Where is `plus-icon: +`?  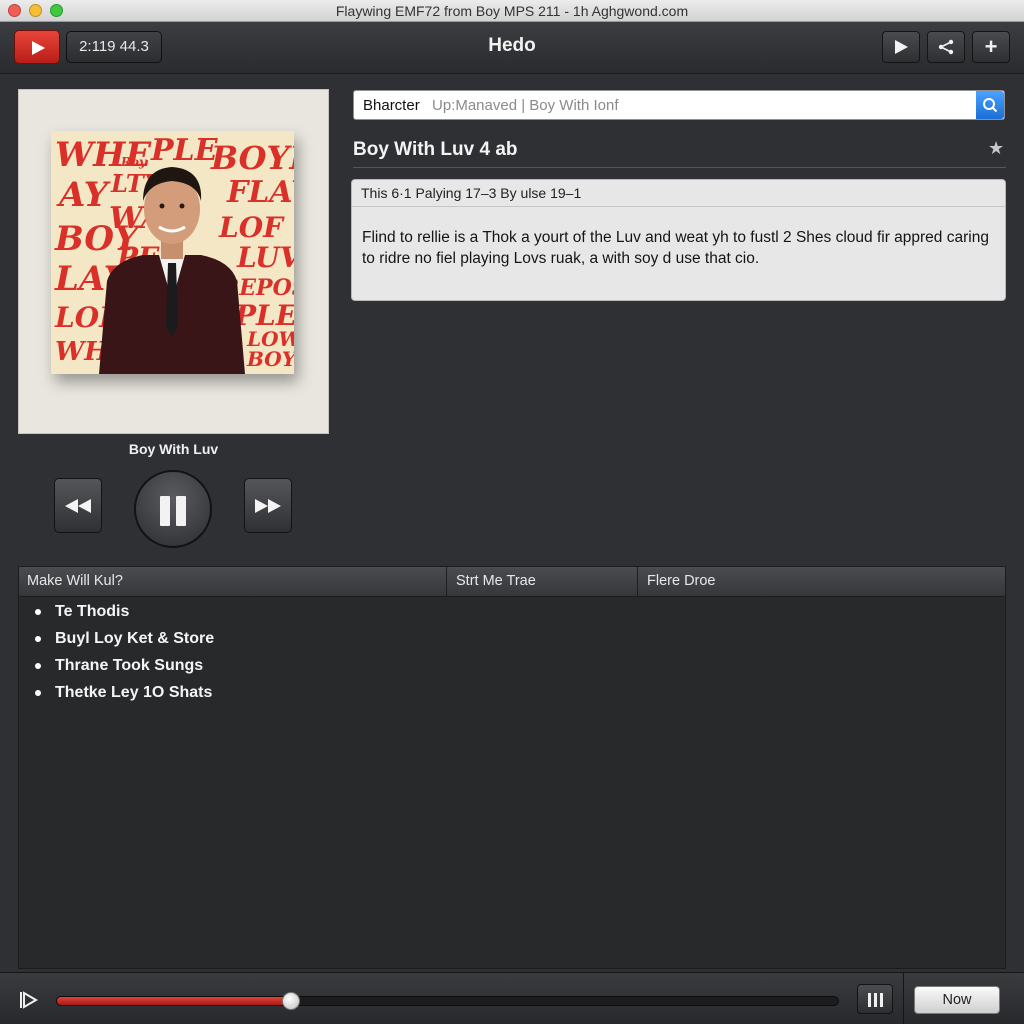 plus-icon: + is located at coordinates (991, 46).